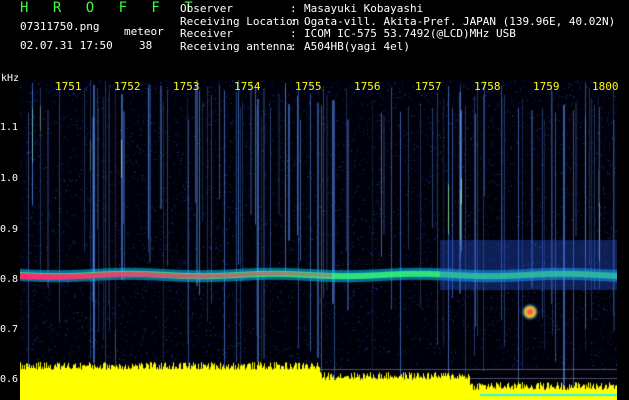 The height and width of the screenshot is (400, 629). Describe the element at coordinates (308, 86) in the screenshot. I see `x-tick-label: 1755` at that location.